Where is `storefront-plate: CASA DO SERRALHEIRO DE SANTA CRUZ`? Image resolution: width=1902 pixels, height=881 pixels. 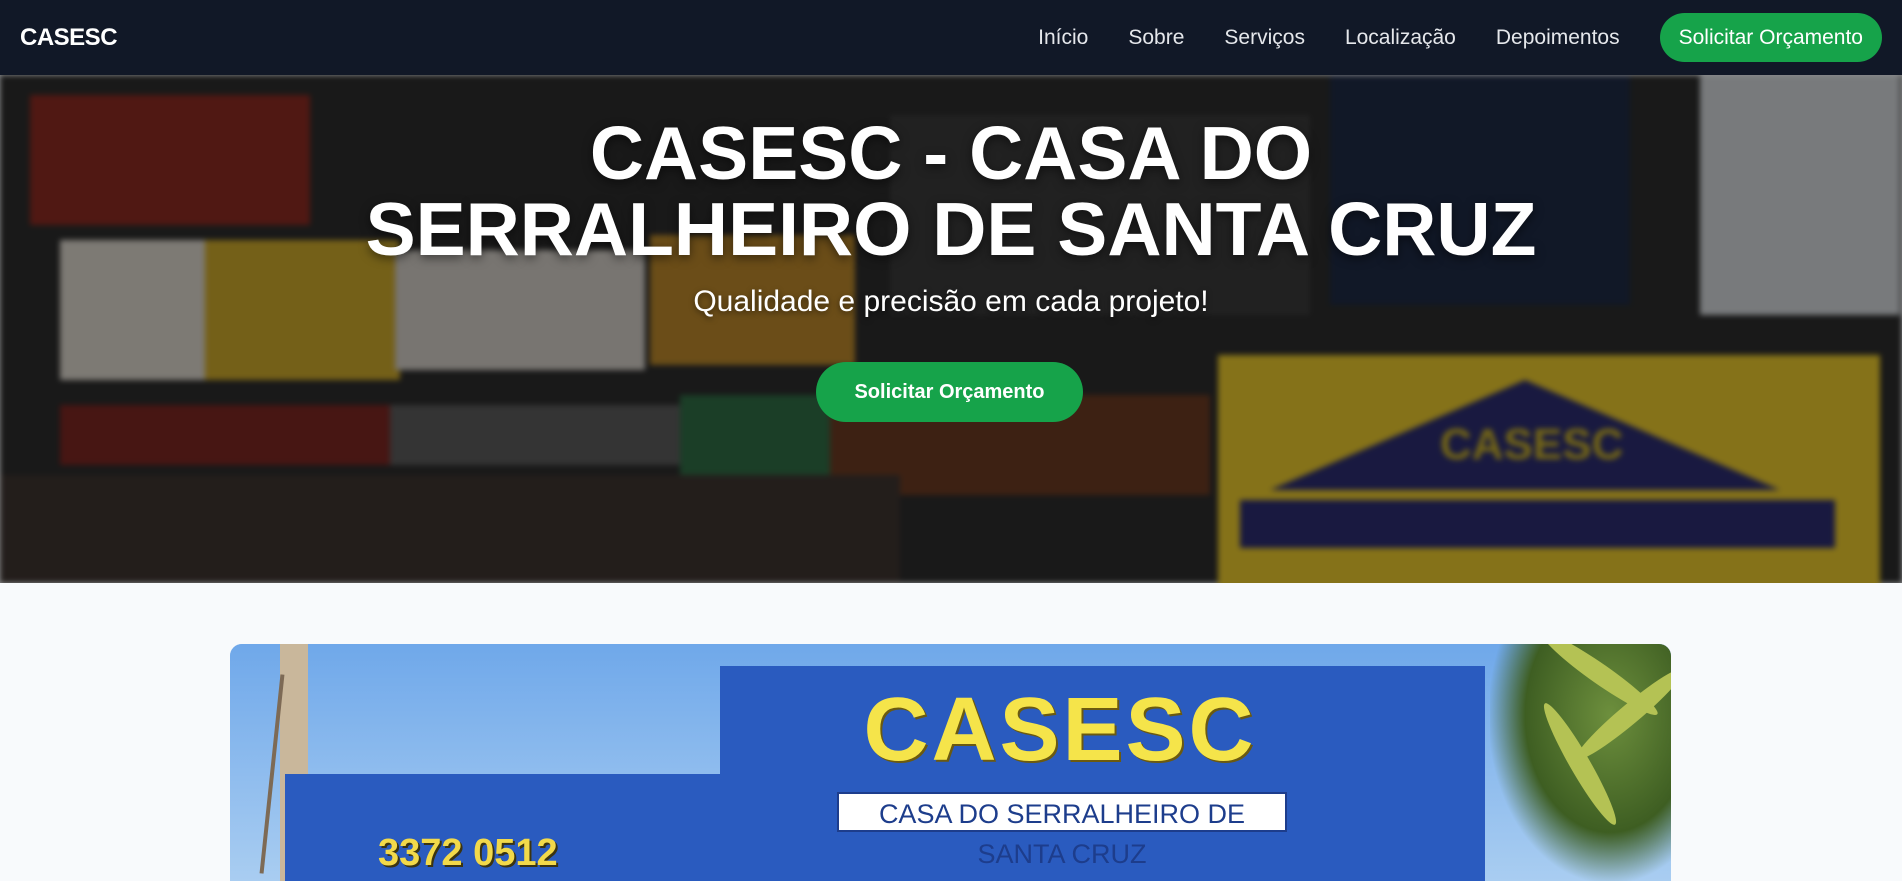
storefront-plate: CASA DO SERRALHEIRO DE SANTA CRUZ is located at coordinates (1062, 830).